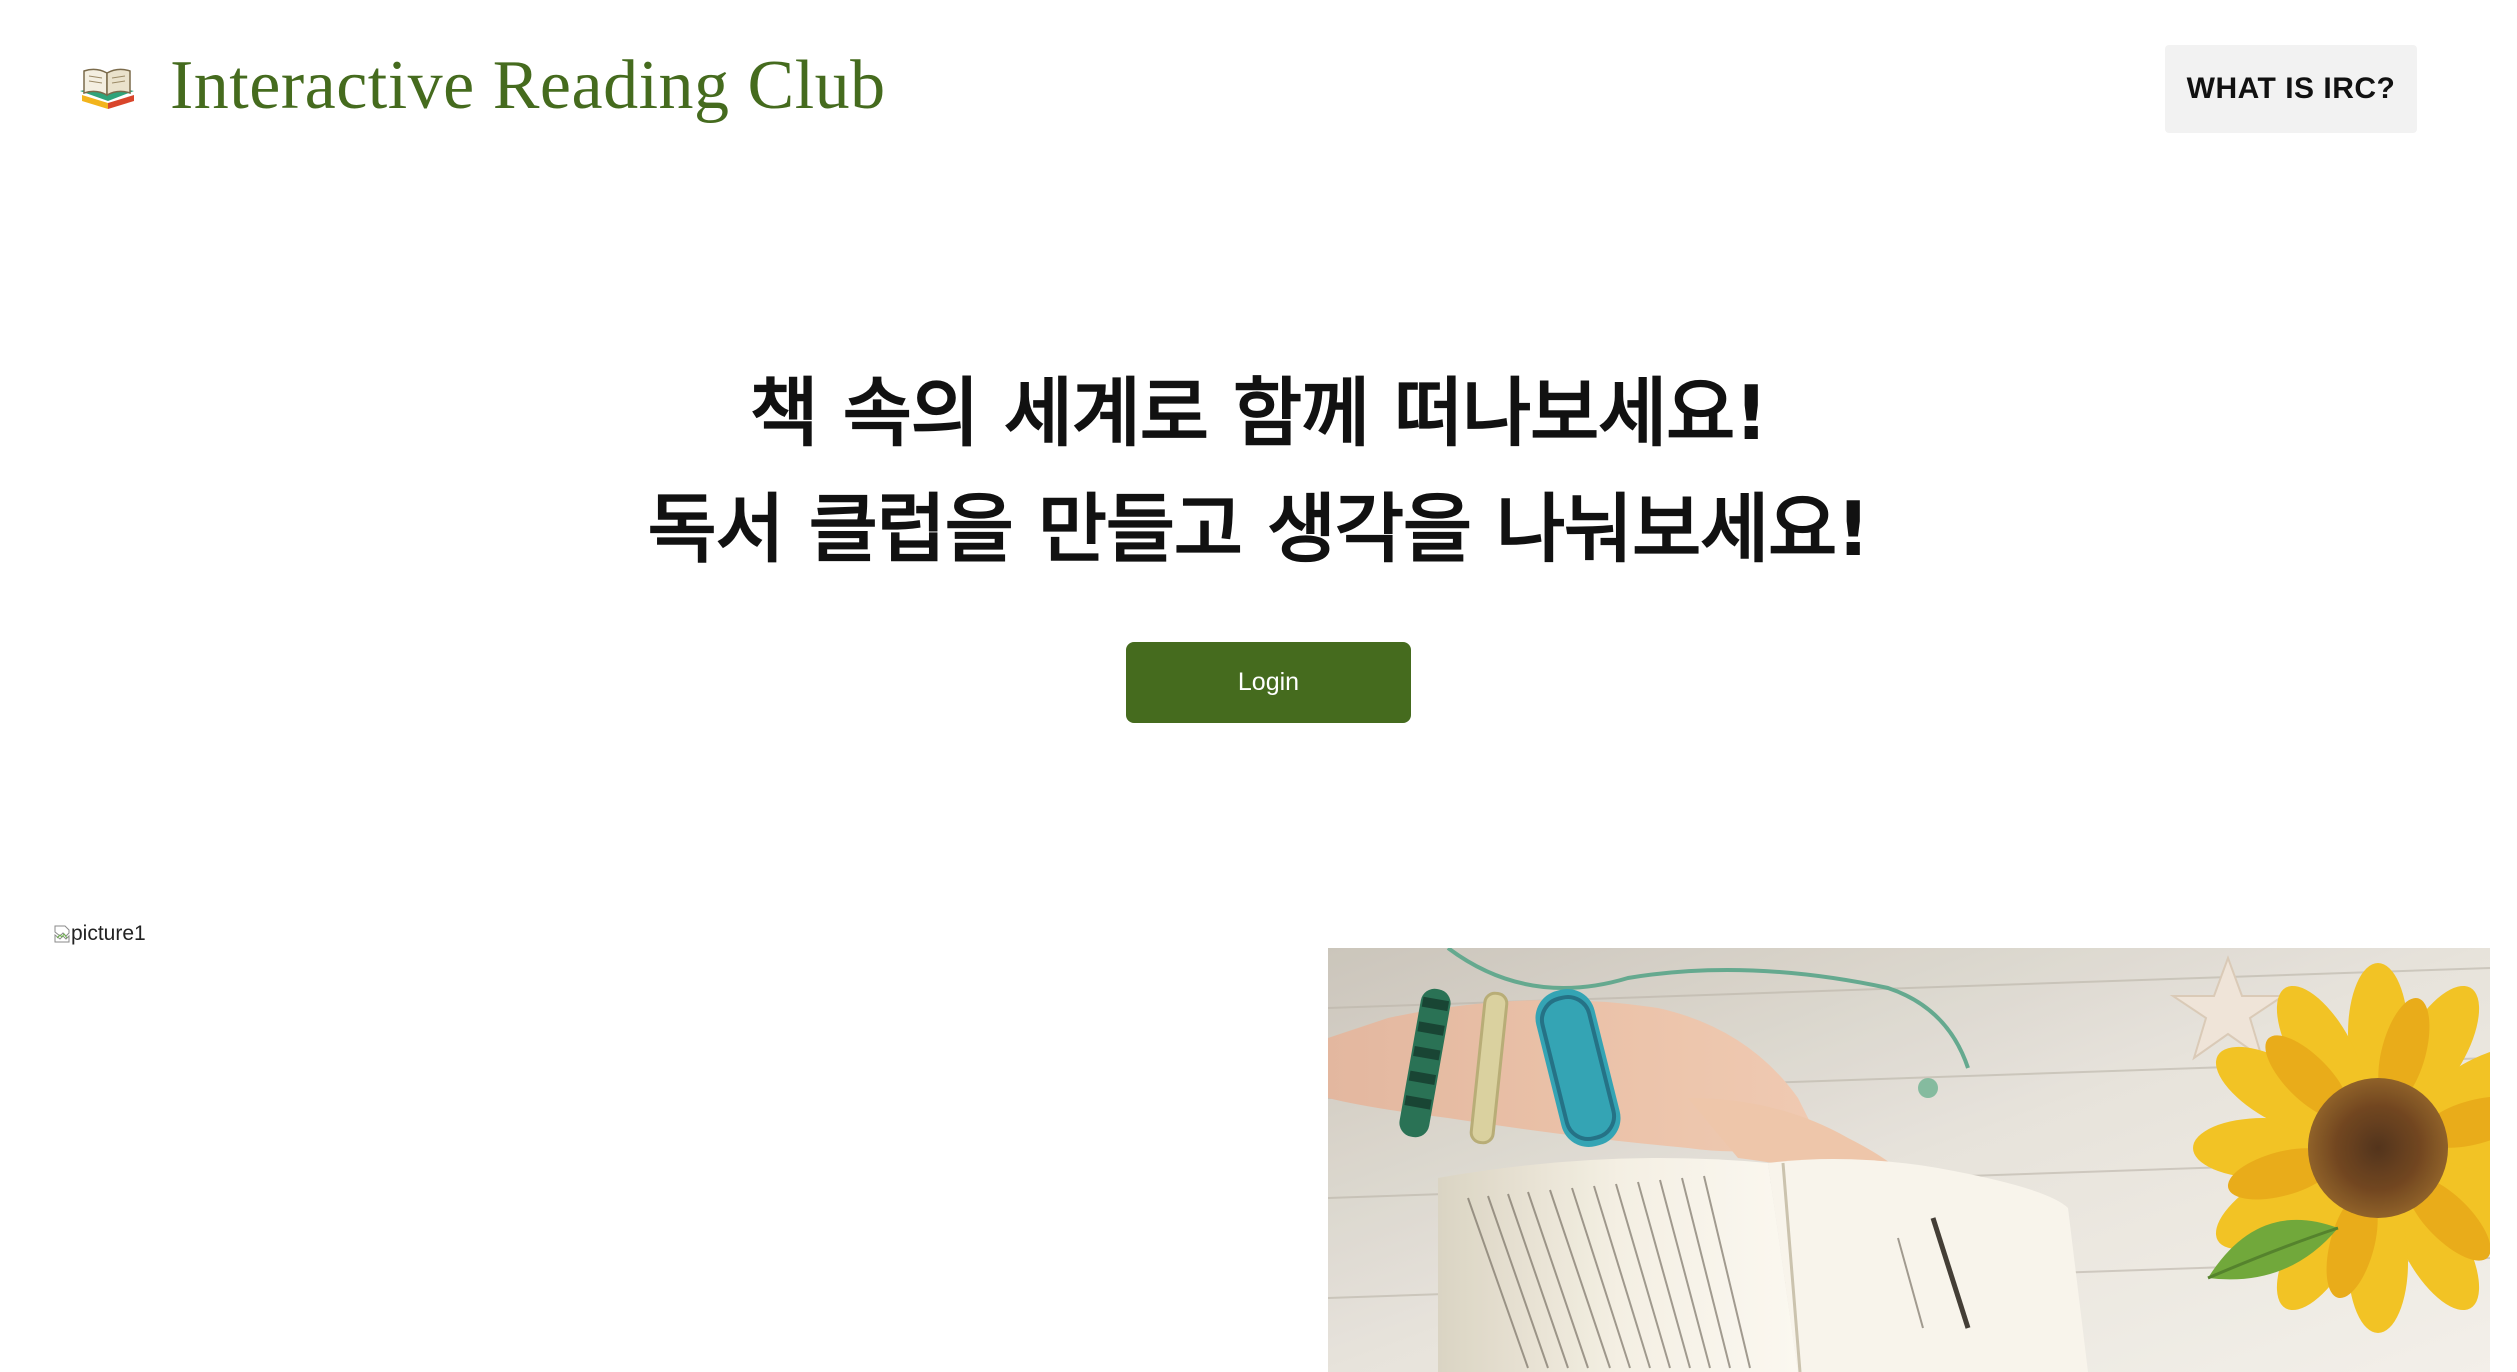 The height and width of the screenshot is (1372, 2517). I want to click on picture1-alt-text: picture1, so click(108, 933).